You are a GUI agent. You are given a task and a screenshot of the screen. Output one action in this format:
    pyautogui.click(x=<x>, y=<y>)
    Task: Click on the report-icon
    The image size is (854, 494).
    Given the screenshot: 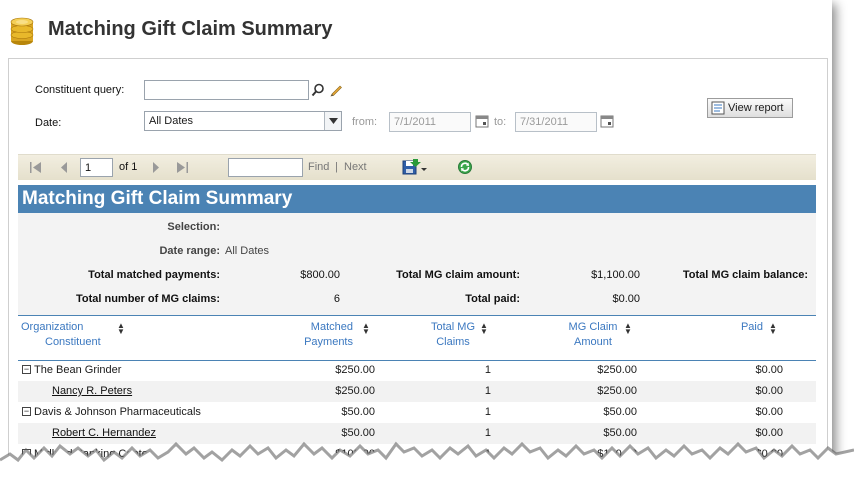 What is the action you would take?
    pyautogui.click(x=718, y=108)
    